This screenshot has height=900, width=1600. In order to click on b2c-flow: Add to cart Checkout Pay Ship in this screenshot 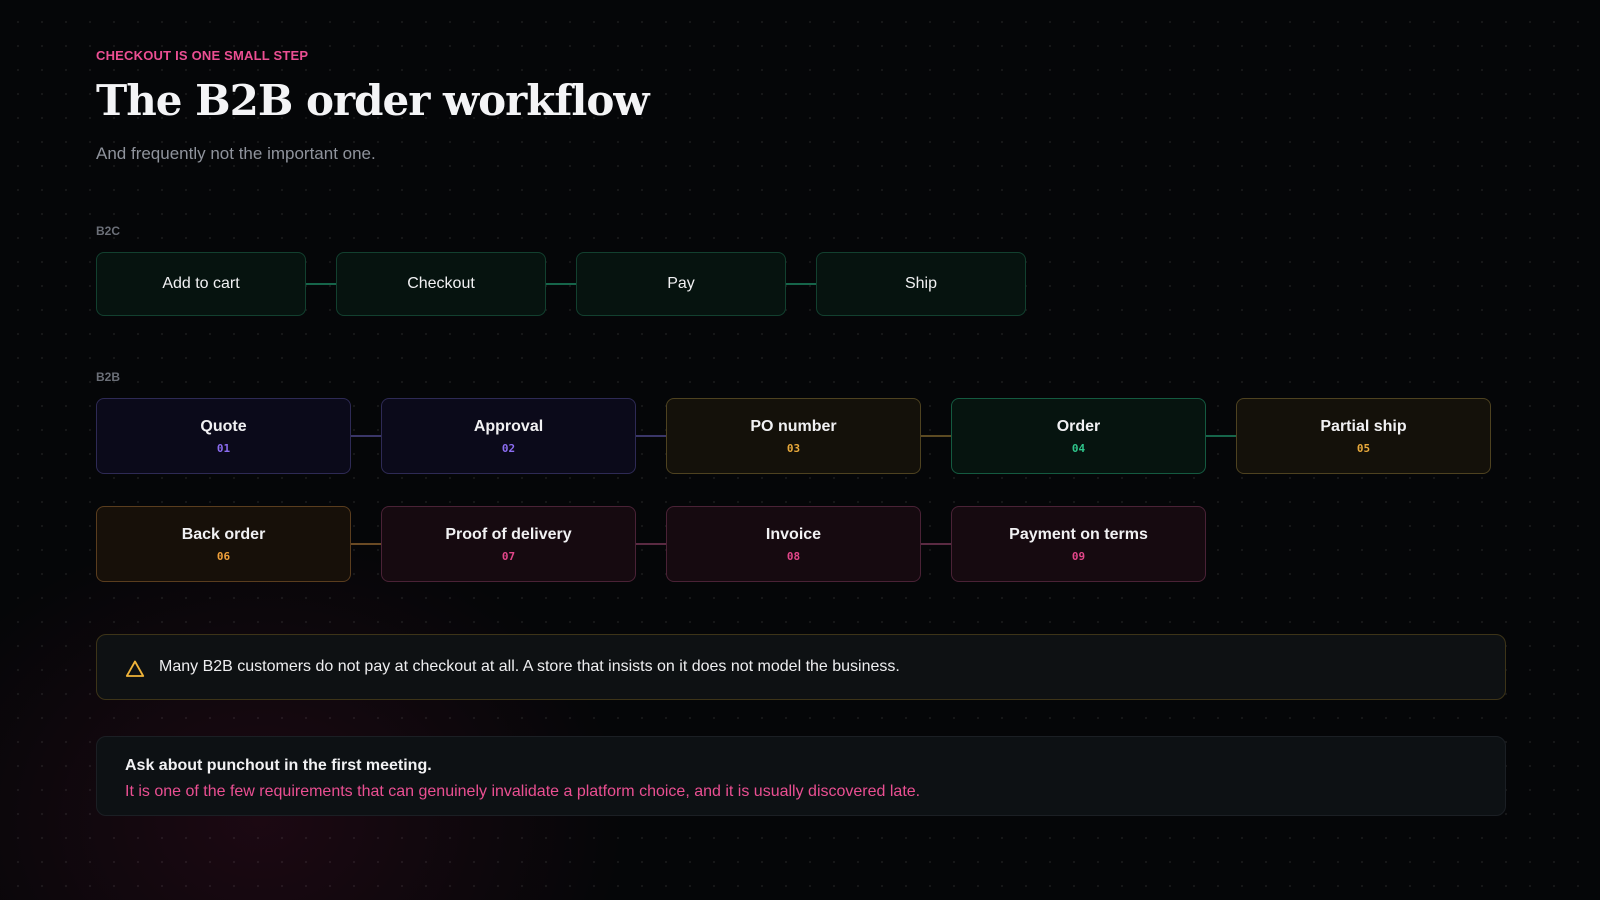, I will do `click(561, 284)`.